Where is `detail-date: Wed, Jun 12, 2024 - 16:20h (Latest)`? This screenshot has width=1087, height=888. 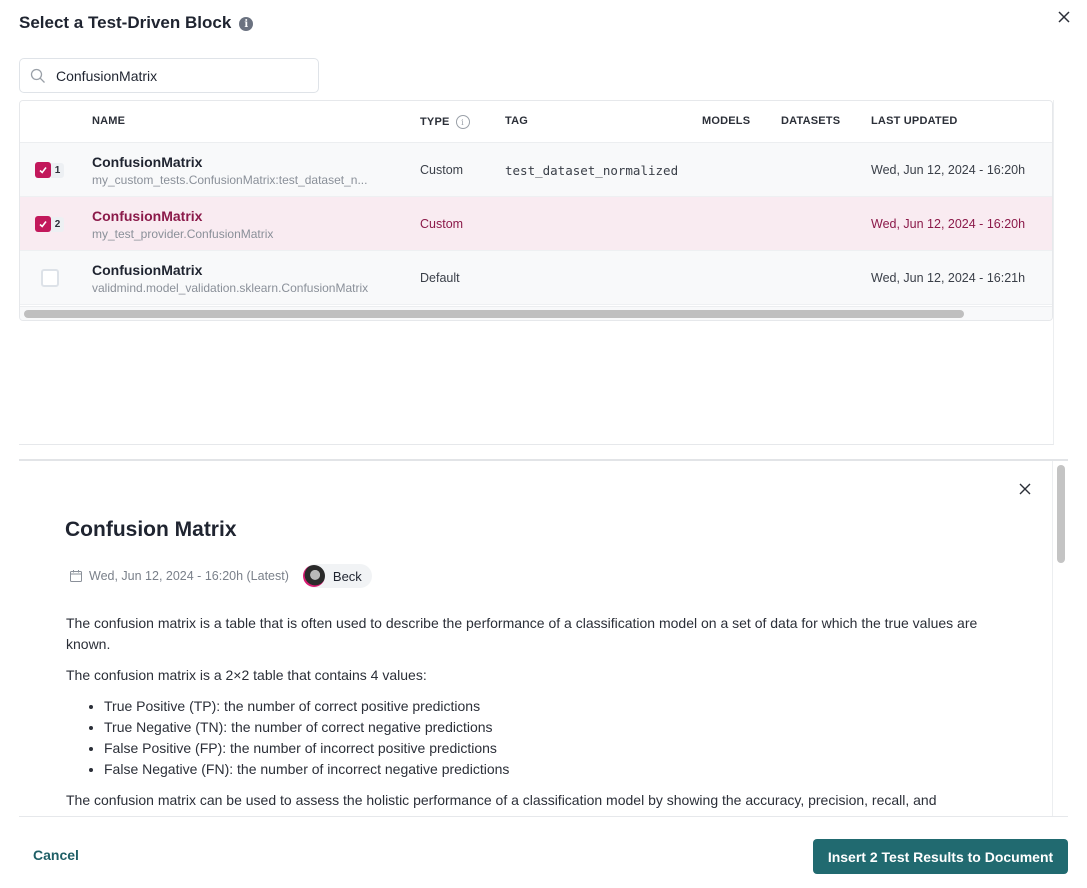
detail-date: Wed, Jun 12, 2024 - 16:20h (Latest) is located at coordinates (189, 576).